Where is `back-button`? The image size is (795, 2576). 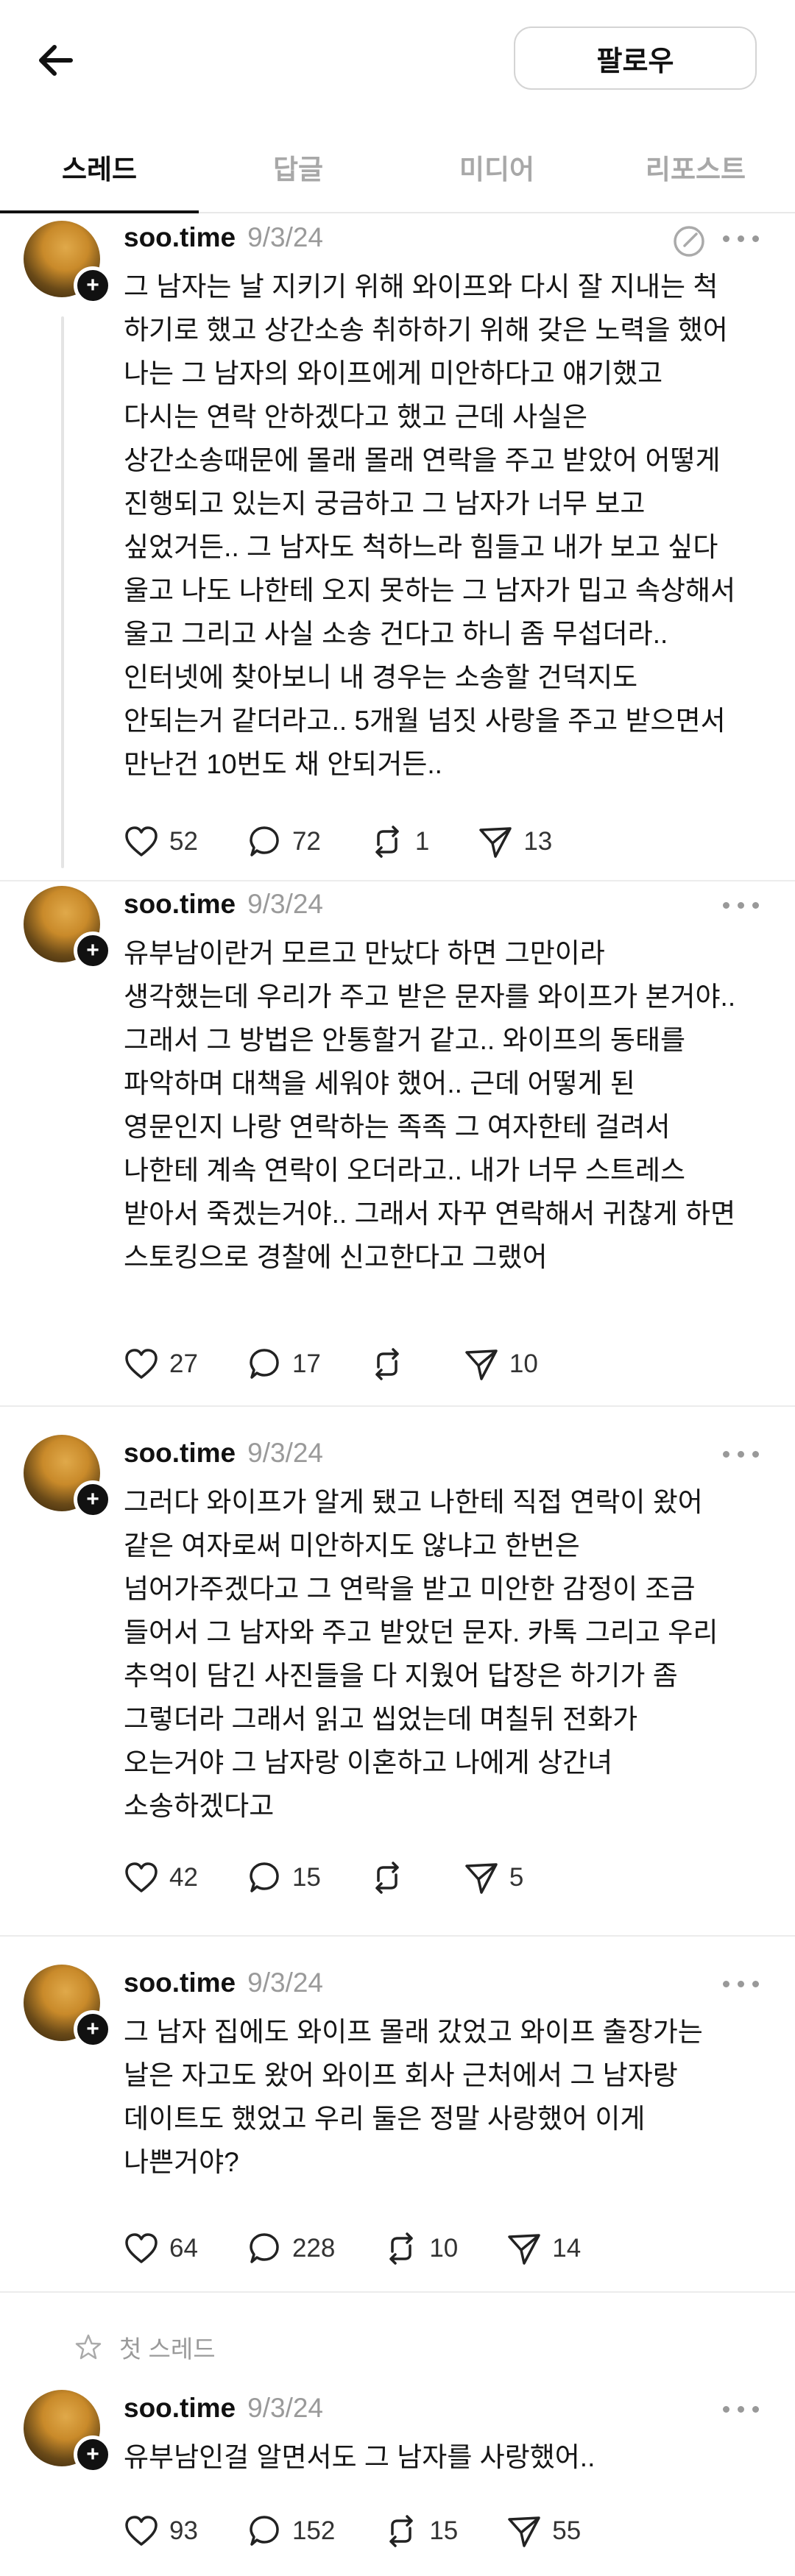 back-button is located at coordinates (62, 60).